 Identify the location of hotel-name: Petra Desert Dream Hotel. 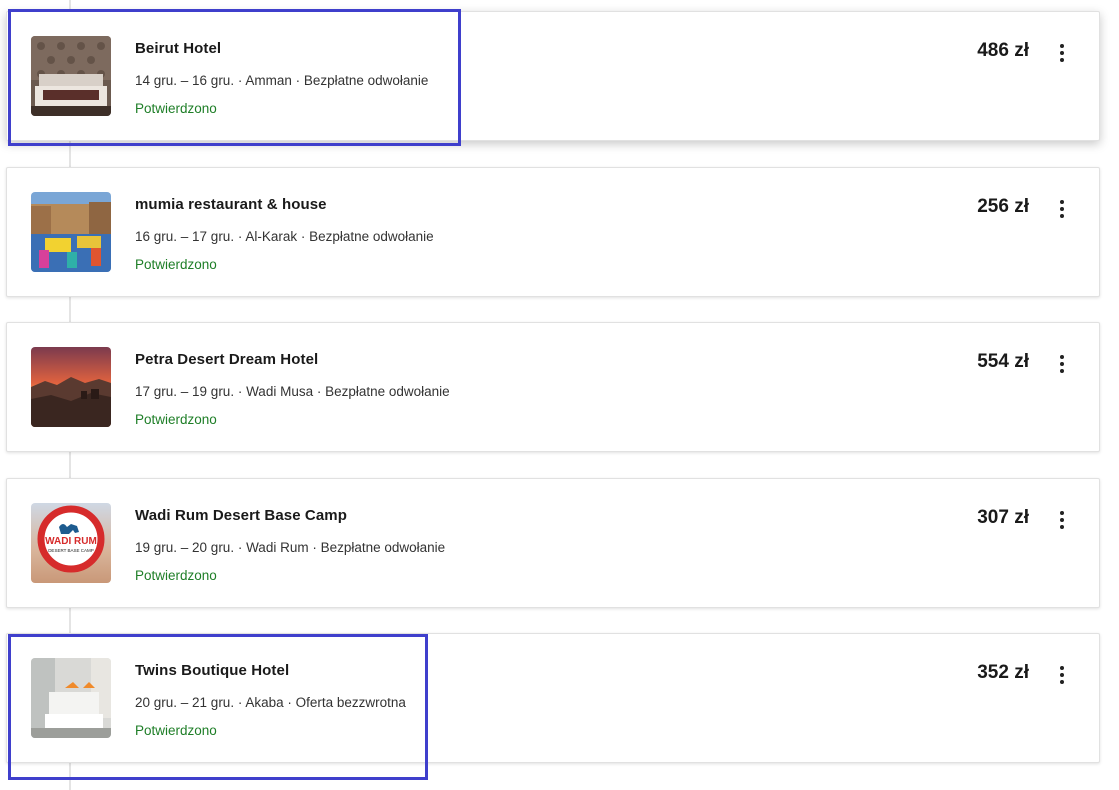
(226, 359).